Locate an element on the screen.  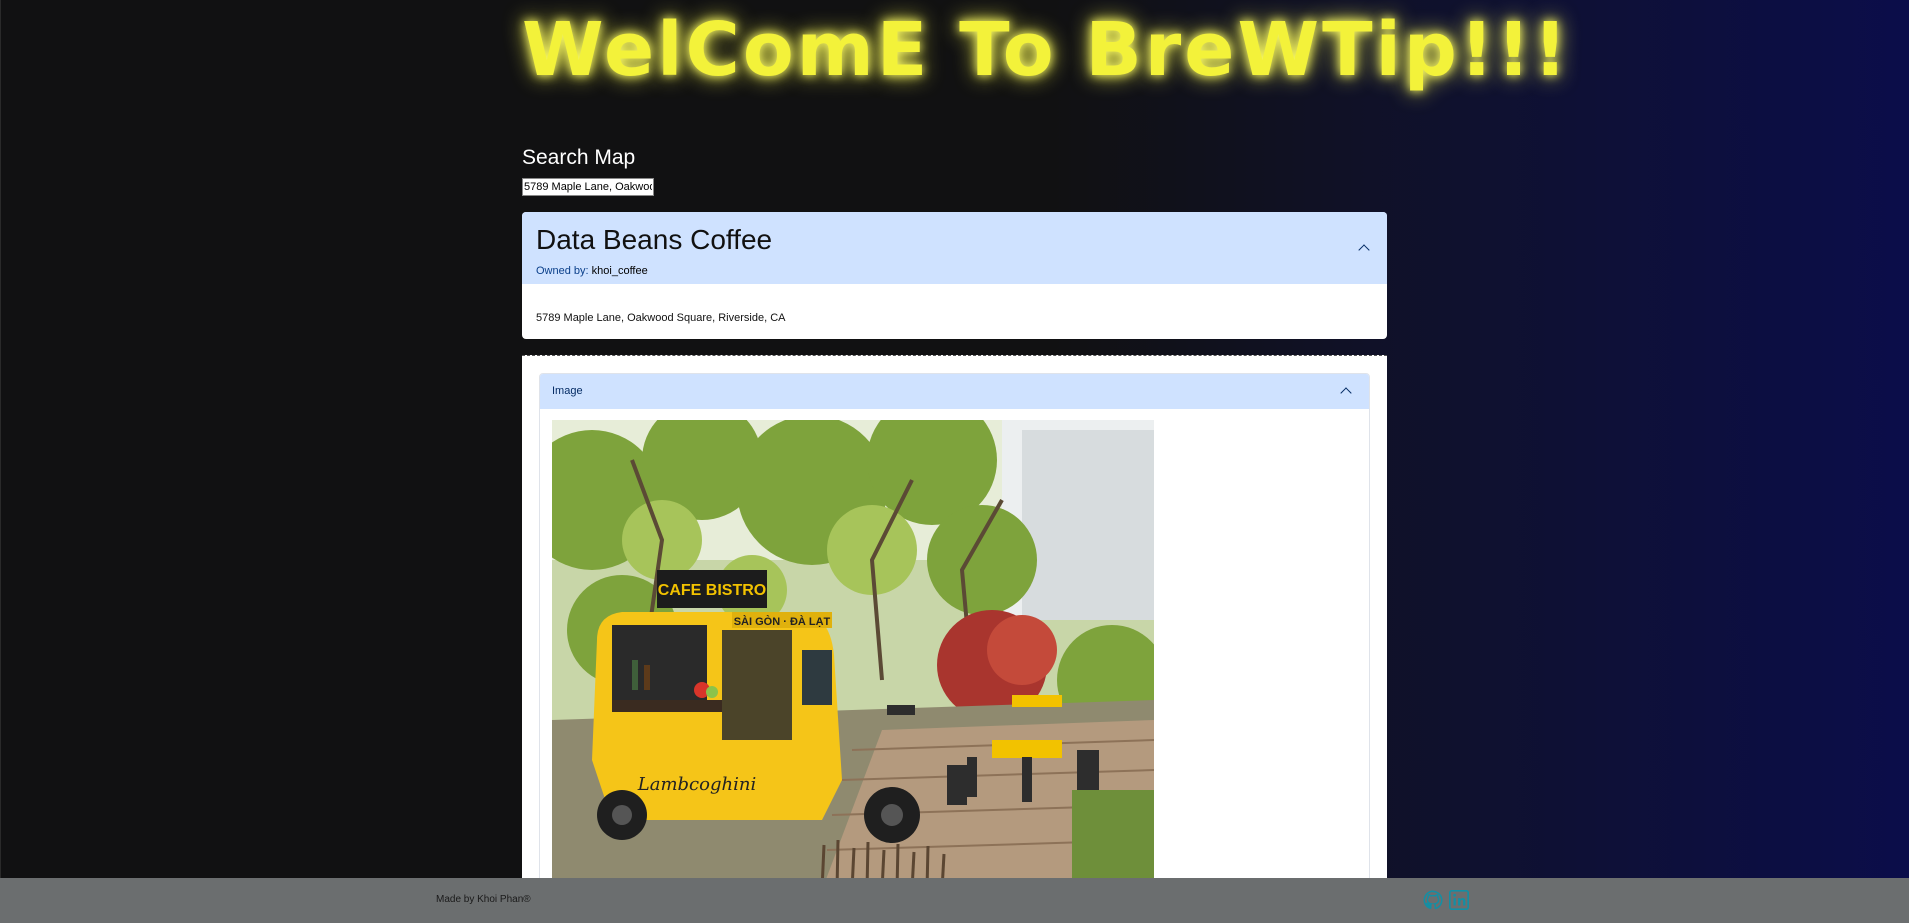
owner-name: khoi_coffee is located at coordinates (619, 271).